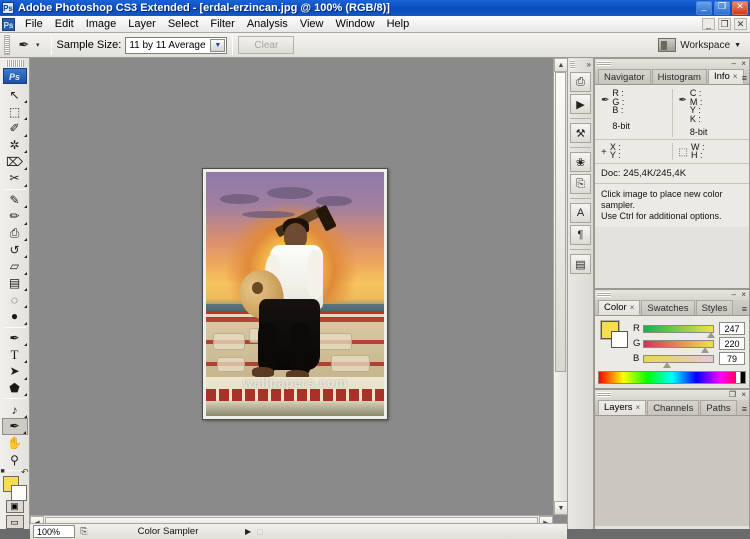  What do you see at coordinates (580, 184) in the screenshot?
I see `dock-clone-source-button: ⎘` at bounding box center [580, 184].